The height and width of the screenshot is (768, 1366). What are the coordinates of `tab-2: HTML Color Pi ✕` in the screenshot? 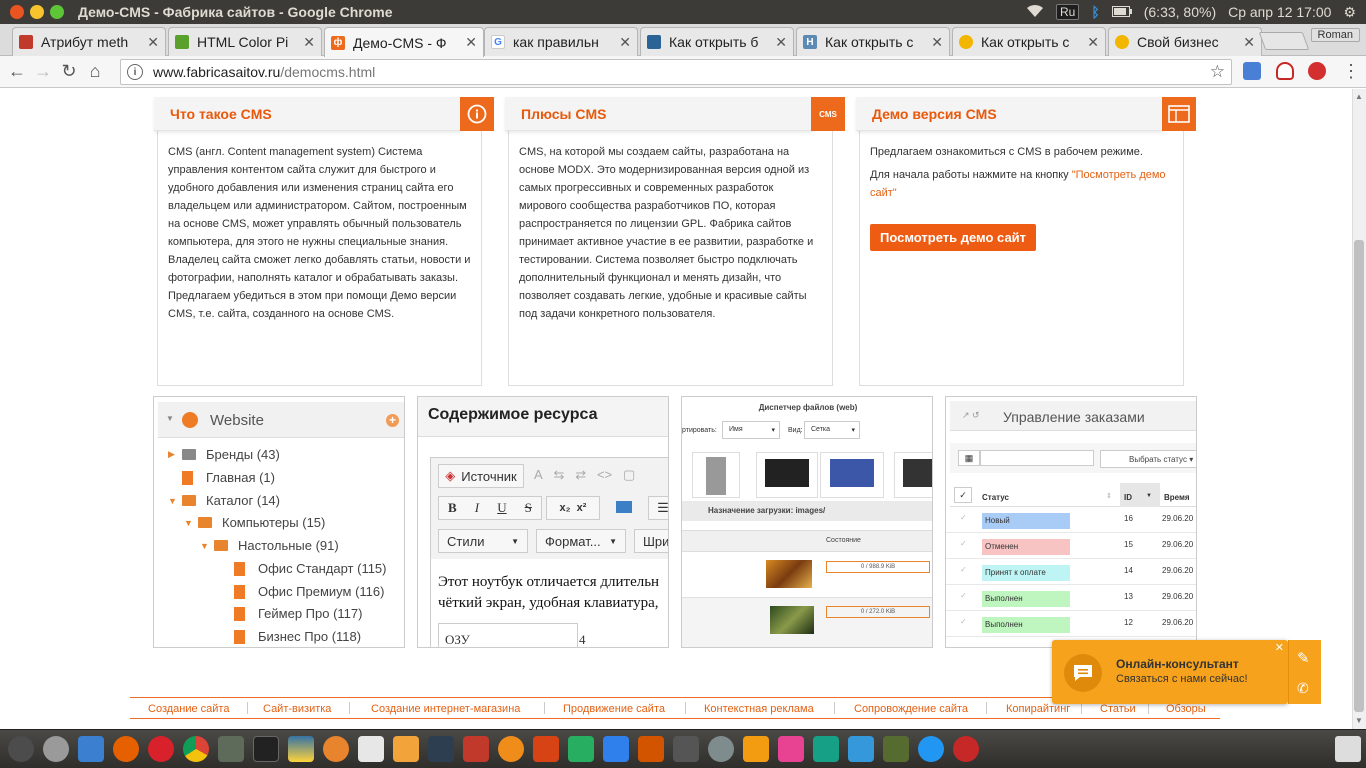 It's located at (245, 41).